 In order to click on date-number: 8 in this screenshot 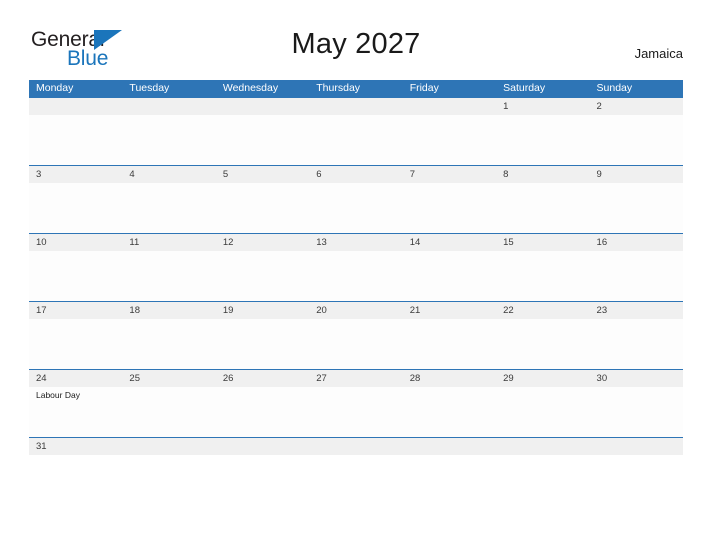, I will do `click(542, 174)`.